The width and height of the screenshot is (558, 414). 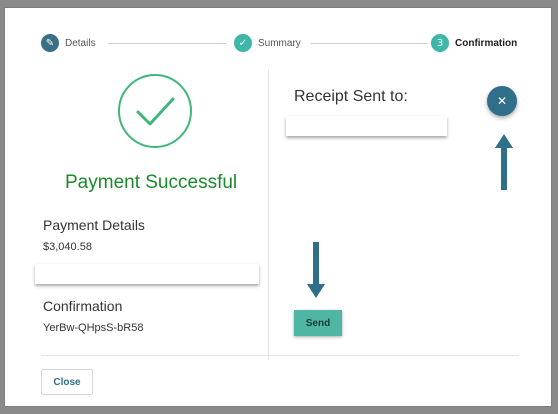 I want to click on step-summary-label: Summary, so click(x=279, y=43).